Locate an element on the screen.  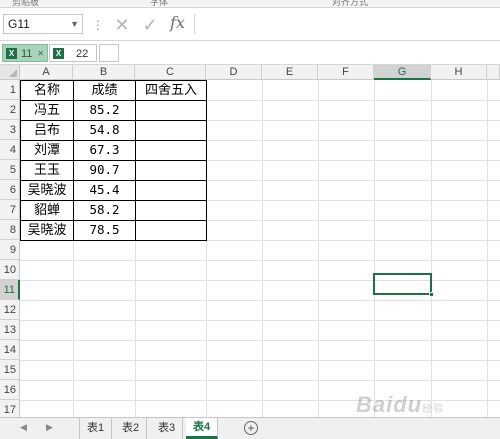
fill-handle is located at coordinates (431, 294).